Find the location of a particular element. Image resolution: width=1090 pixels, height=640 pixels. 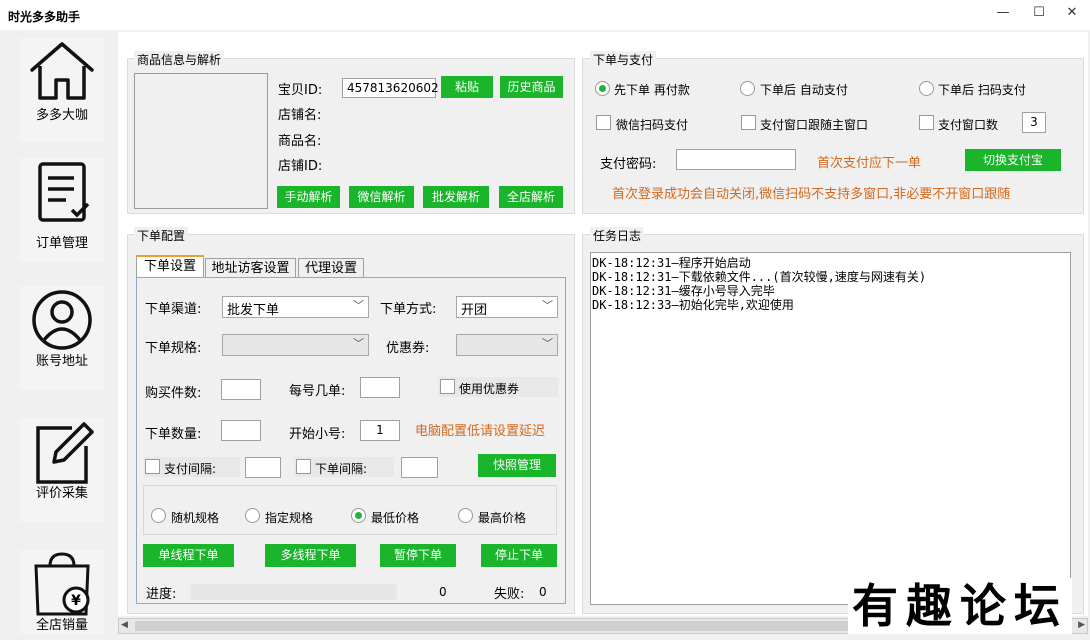

follow-window-label: 支付窗口跟随主窗口 is located at coordinates (814, 125).